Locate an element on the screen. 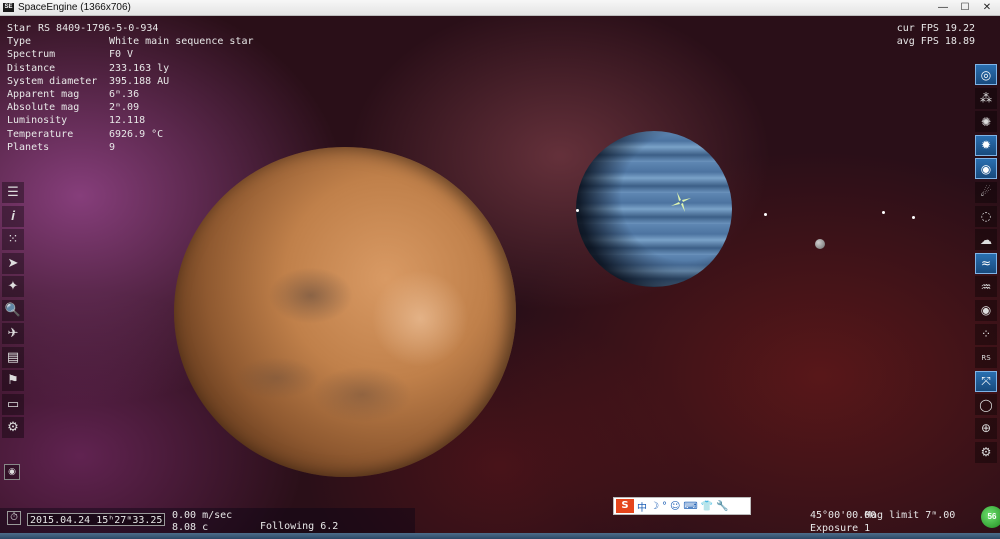 Image resolution: width=1000 pixels, height=539 pixels. constellations-icon: ⁘ is located at coordinates (986, 334).